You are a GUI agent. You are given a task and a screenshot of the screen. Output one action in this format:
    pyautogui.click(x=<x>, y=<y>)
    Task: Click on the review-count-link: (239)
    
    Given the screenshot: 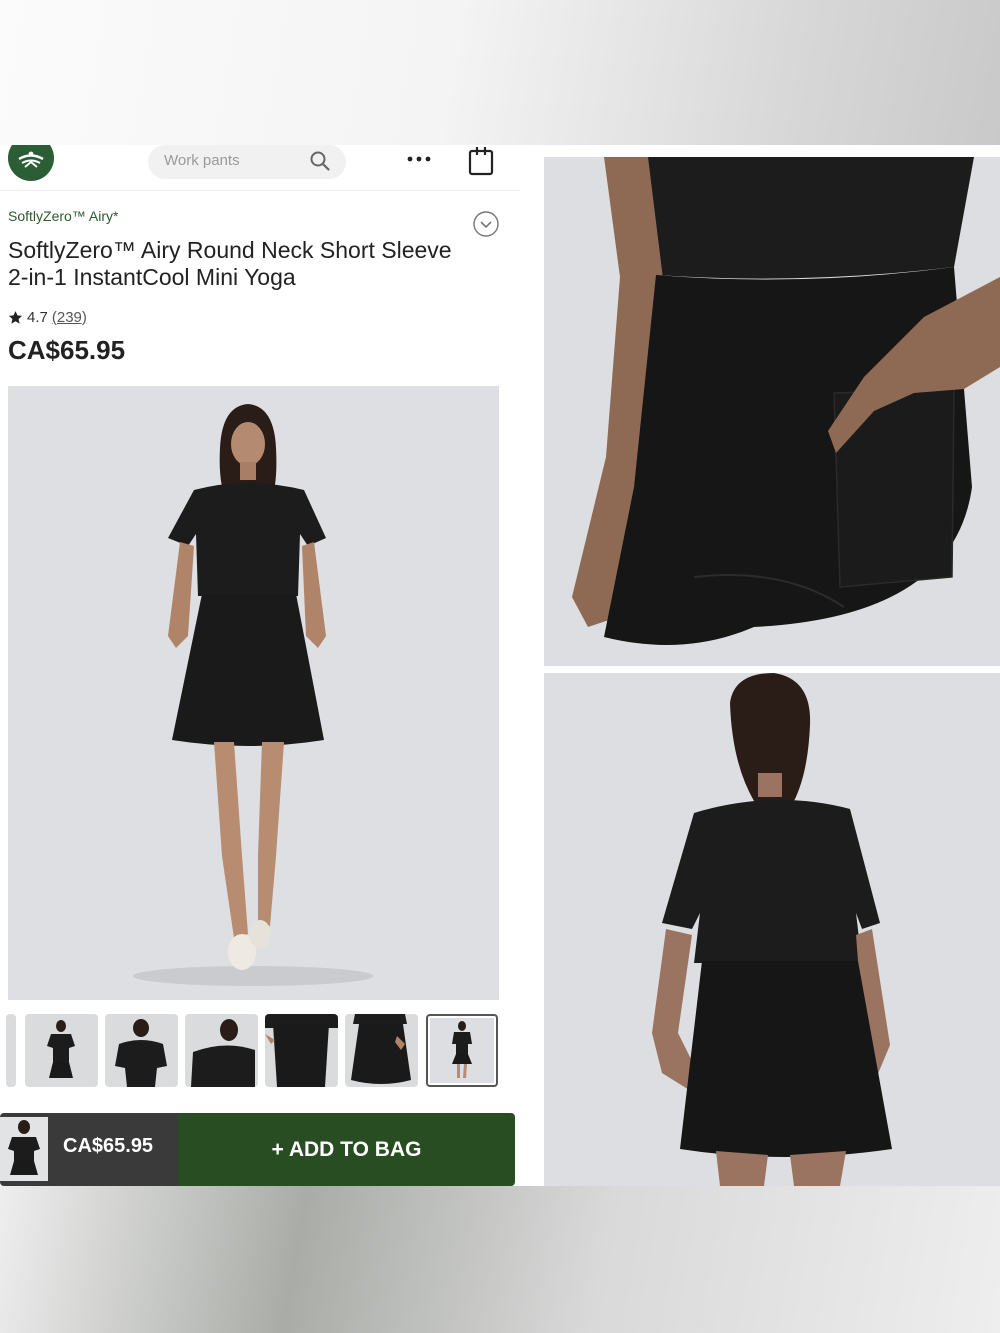 What is the action you would take?
    pyautogui.click(x=69, y=317)
    